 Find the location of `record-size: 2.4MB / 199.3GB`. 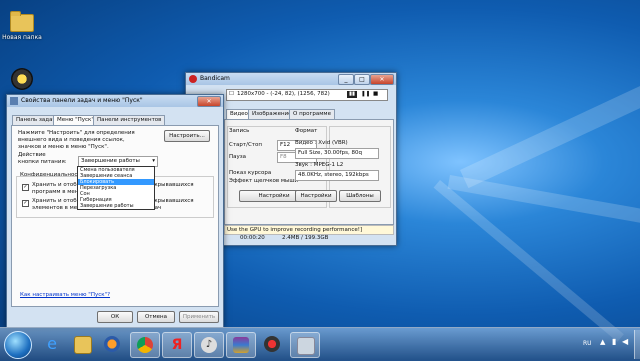

record-size: 2.4MB / 199.3GB is located at coordinates (305, 238).